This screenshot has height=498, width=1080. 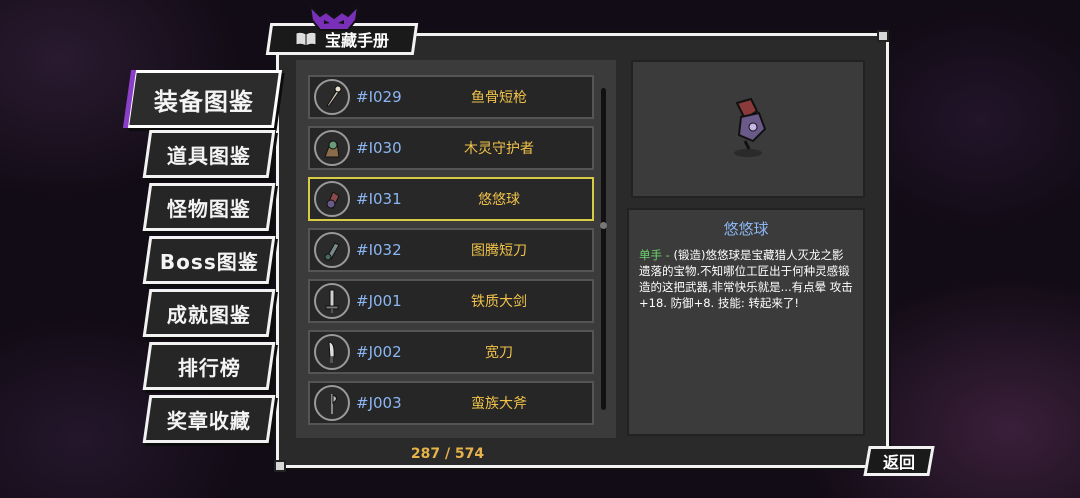 I want to click on item-name: 铁质大剑, so click(x=499, y=302).